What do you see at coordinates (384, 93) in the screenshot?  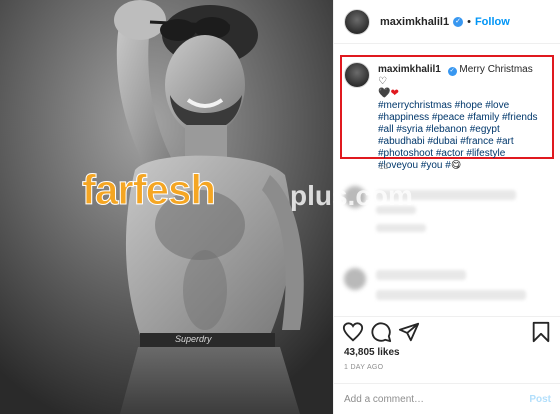 I see `black-heart-icon: 🖤` at bounding box center [384, 93].